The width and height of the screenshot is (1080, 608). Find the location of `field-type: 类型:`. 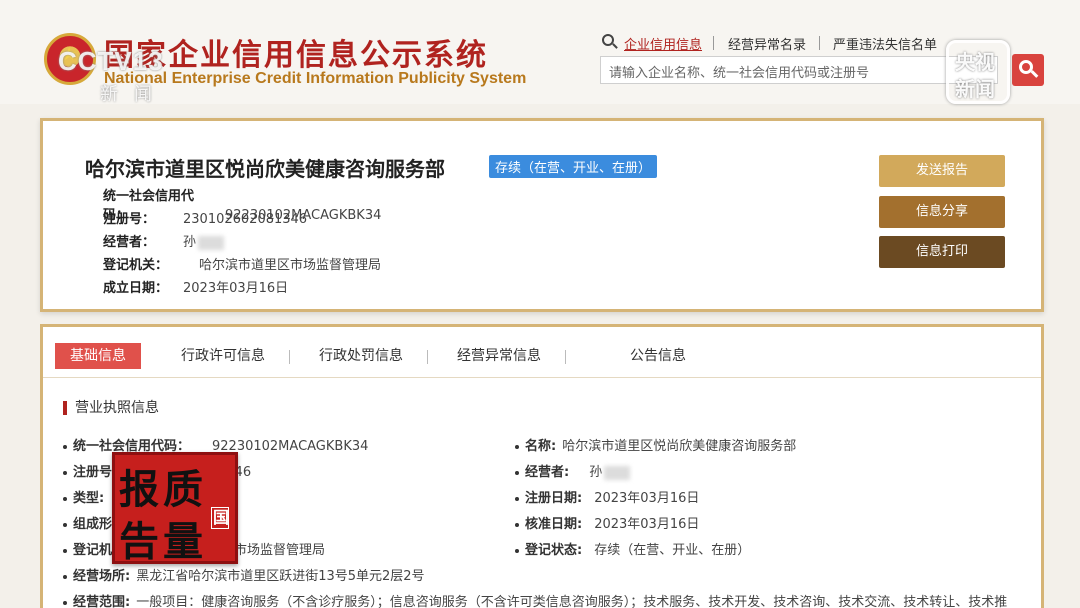

field-type: 类型: is located at coordinates (86, 496).